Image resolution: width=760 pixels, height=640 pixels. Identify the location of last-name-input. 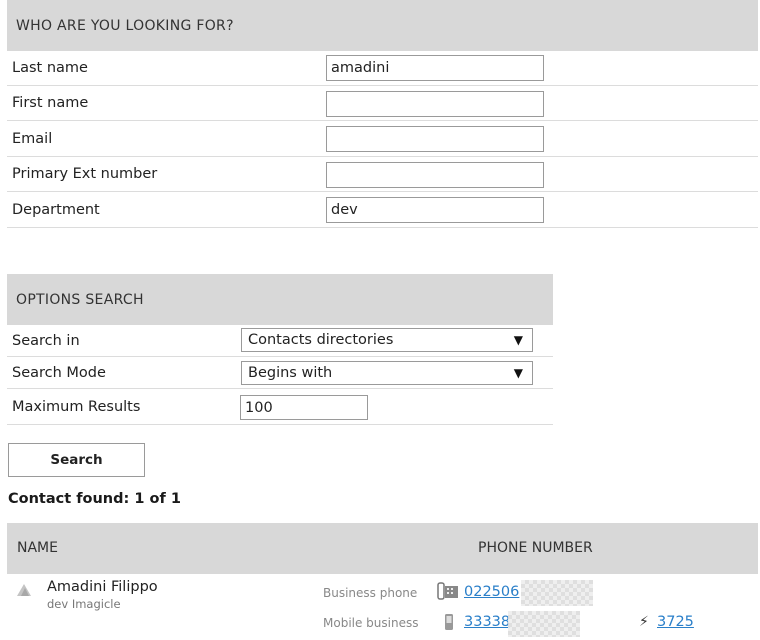
(435, 68).